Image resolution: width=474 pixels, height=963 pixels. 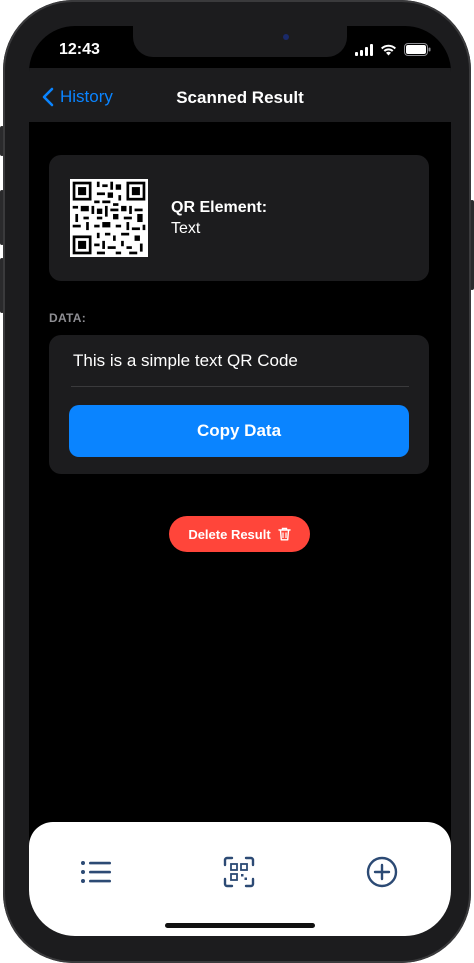 I want to click on delete-result-label: Delete Result, so click(x=229, y=534).